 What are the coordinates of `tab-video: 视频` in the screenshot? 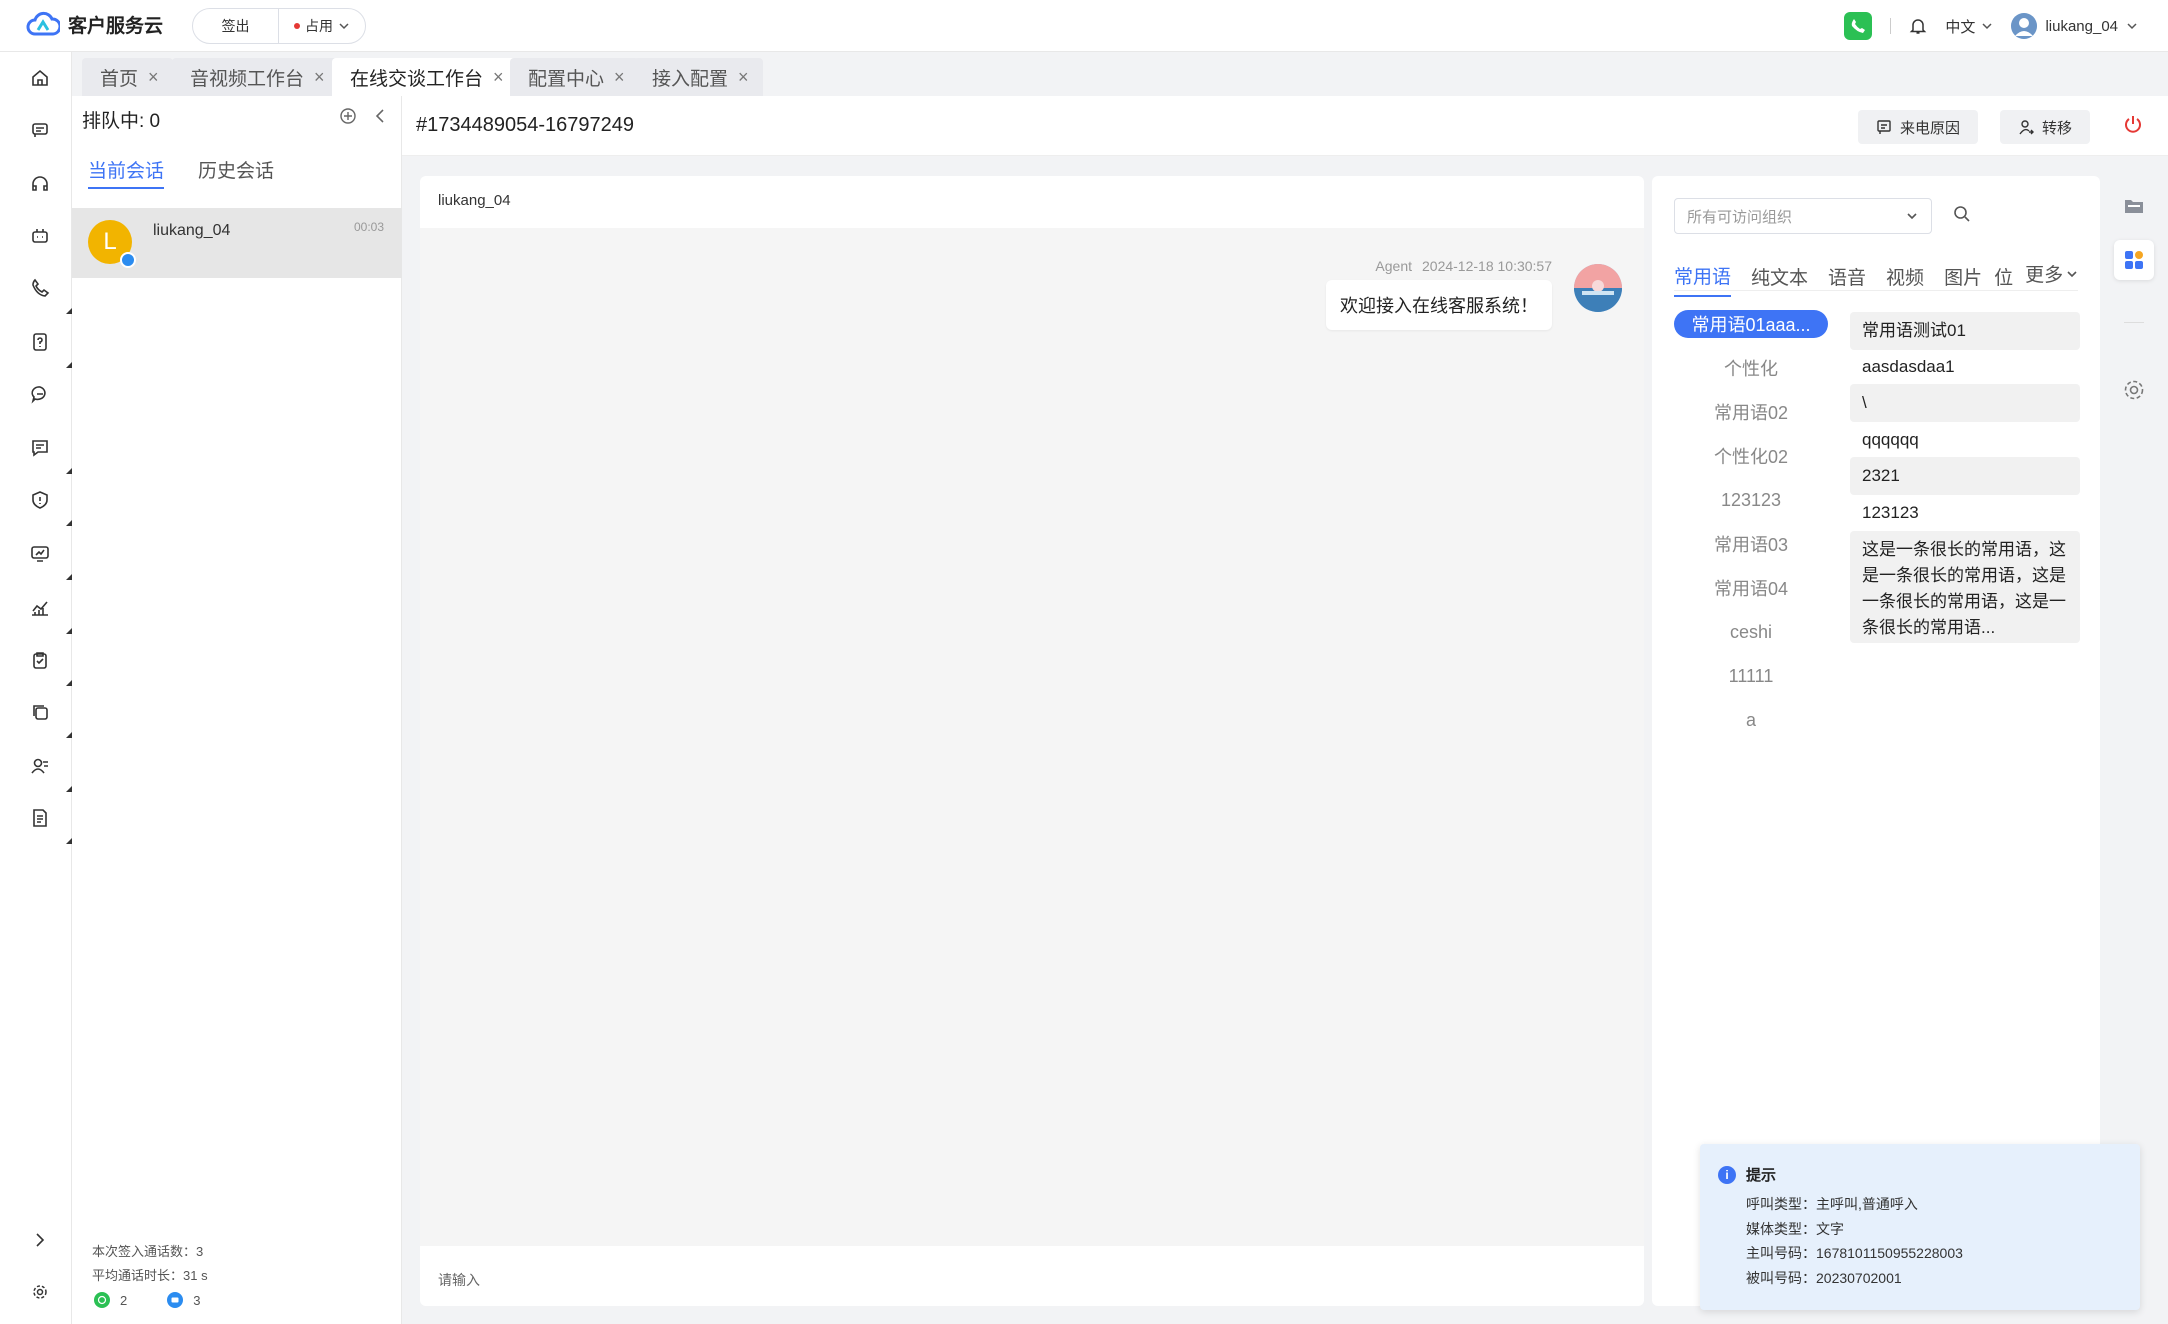 It's located at (1905, 279).